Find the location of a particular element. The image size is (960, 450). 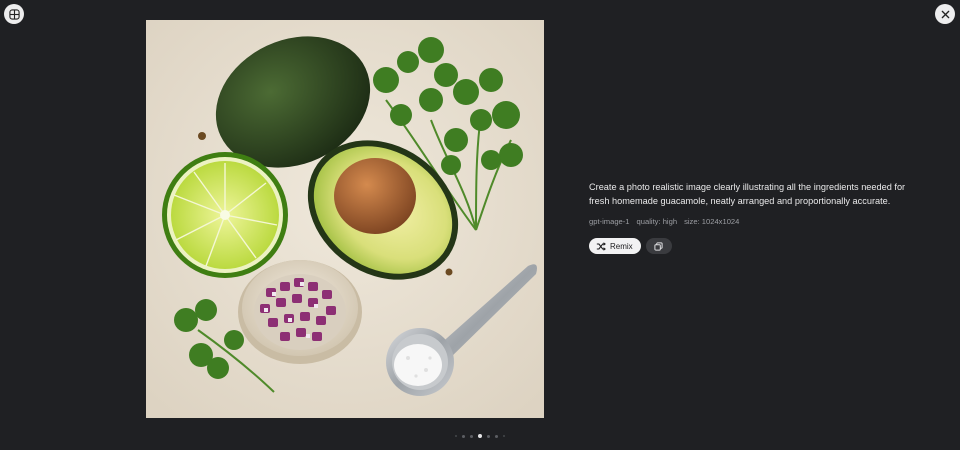

copy-icon is located at coordinates (658, 246).